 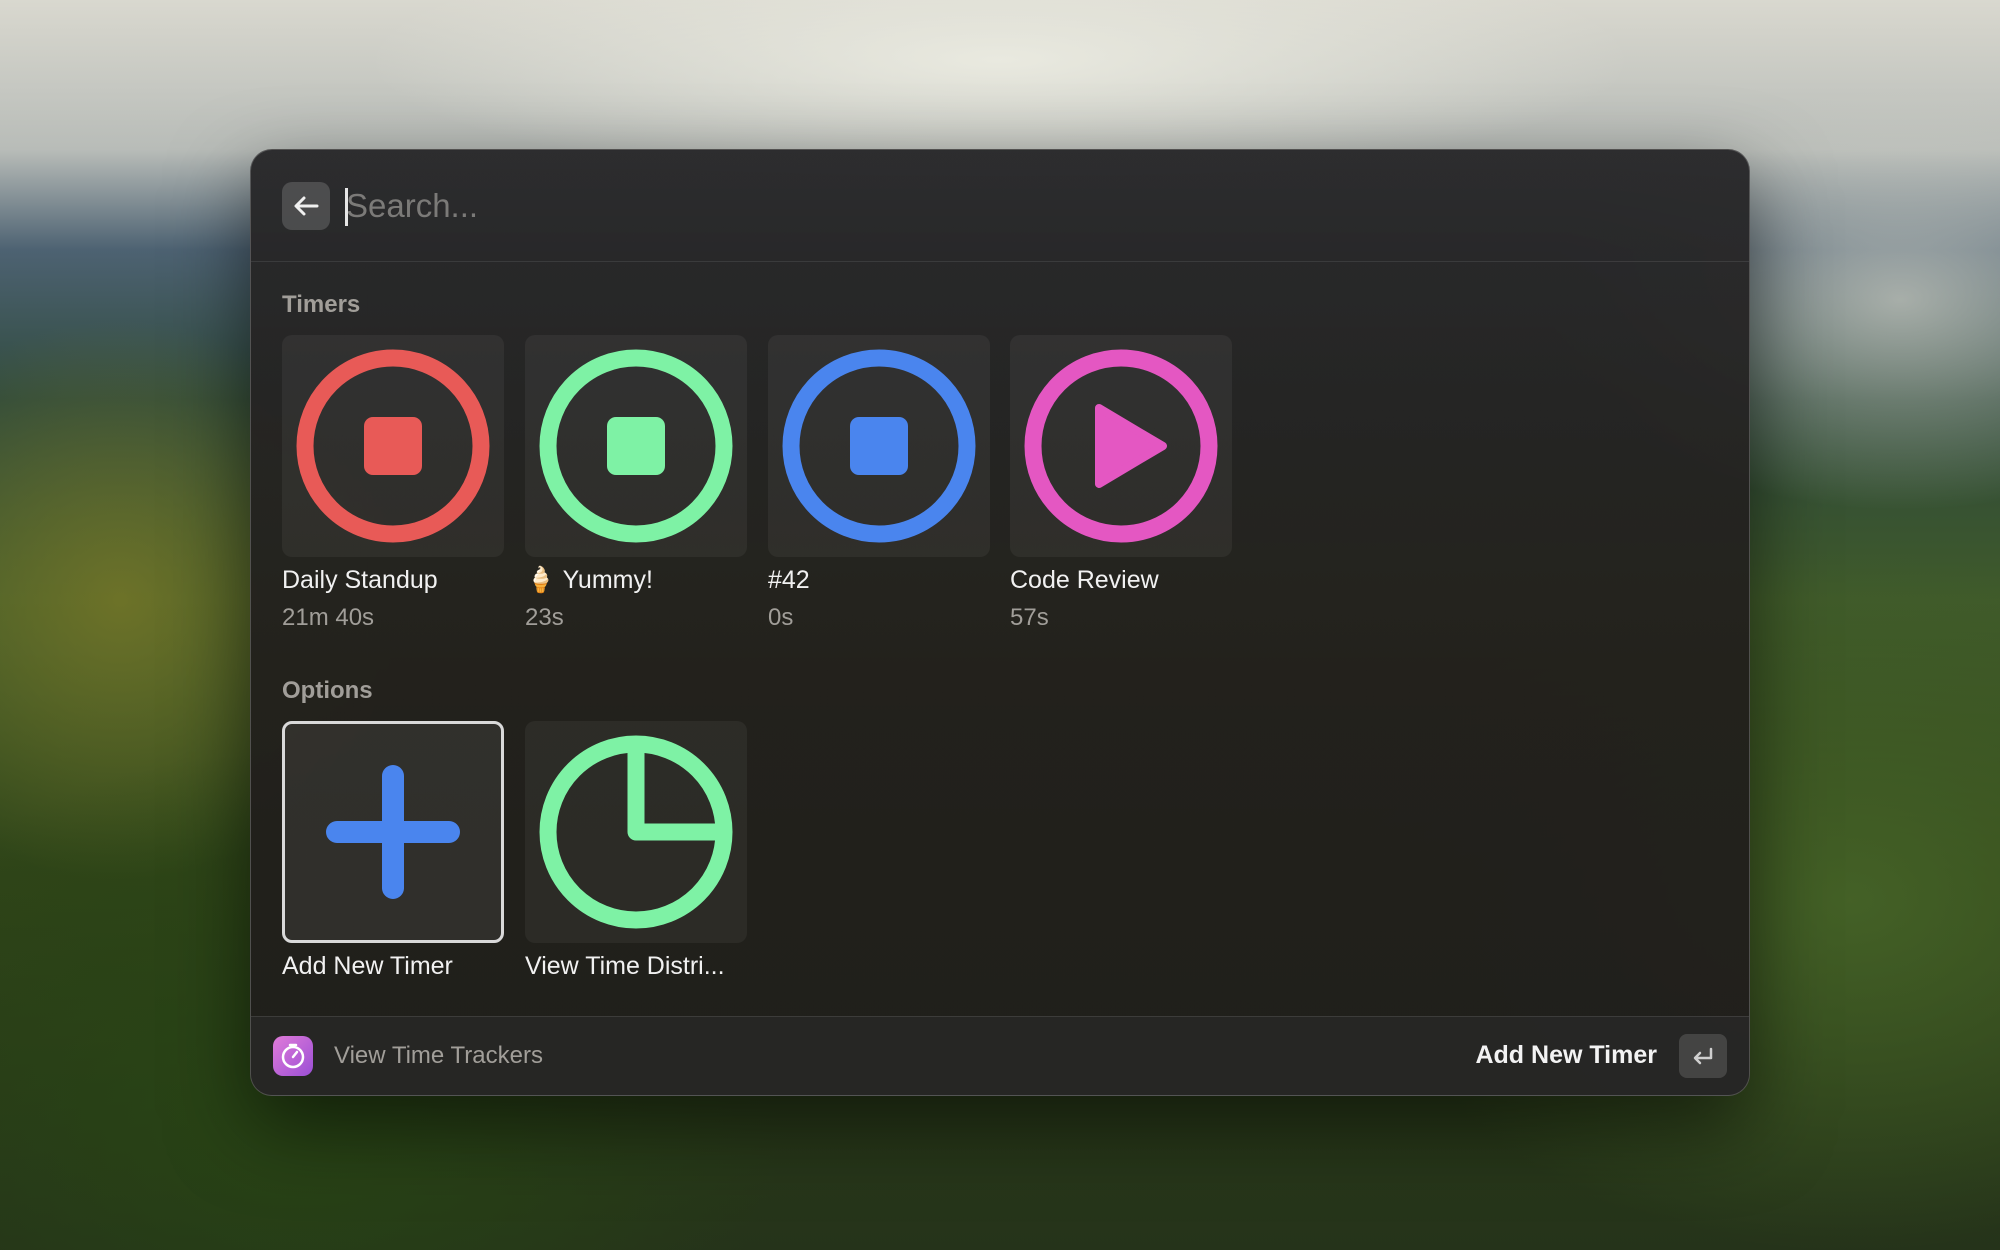 What do you see at coordinates (1029, 617) in the screenshot?
I see `timer-elapsed: 57s` at bounding box center [1029, 617].